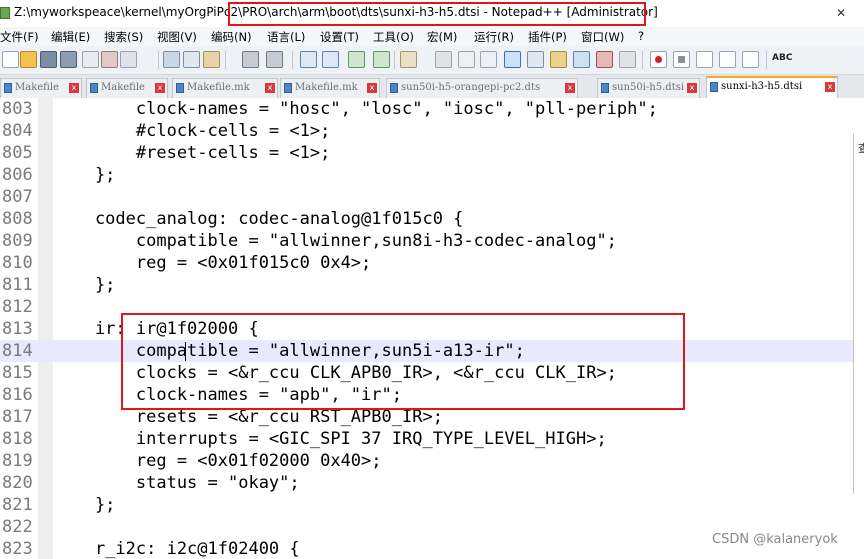 The height and width of the screenshot is (559, 864). What do you see at coordinates (127, 88) in the screenshot?
I see `tab-makefile-2: Makefile x` at bounding box center [127, 88].